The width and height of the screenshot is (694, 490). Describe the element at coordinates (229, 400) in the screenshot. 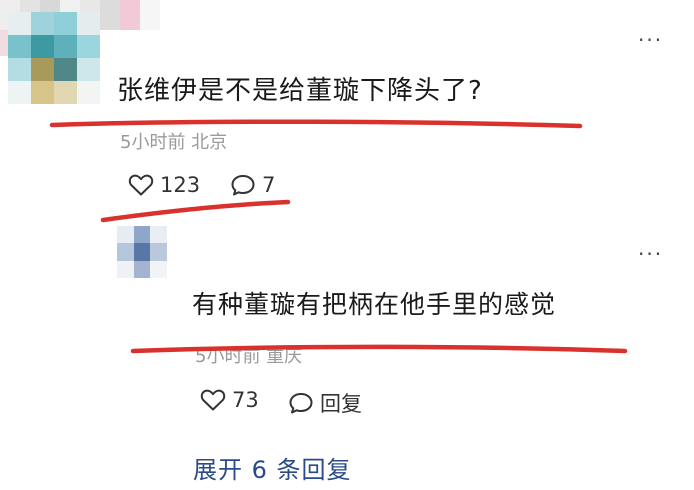

I see `like-button: 73` at that location.